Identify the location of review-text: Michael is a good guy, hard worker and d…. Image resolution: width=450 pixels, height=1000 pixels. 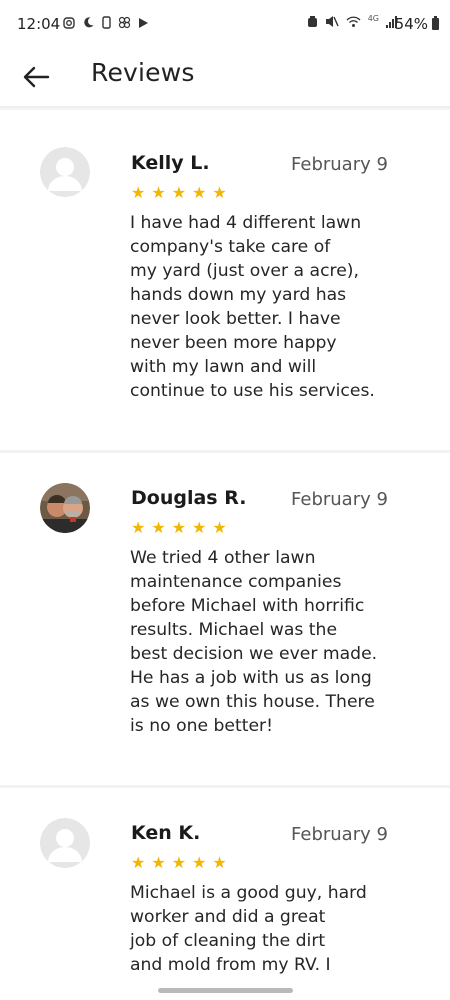
(282, 929).